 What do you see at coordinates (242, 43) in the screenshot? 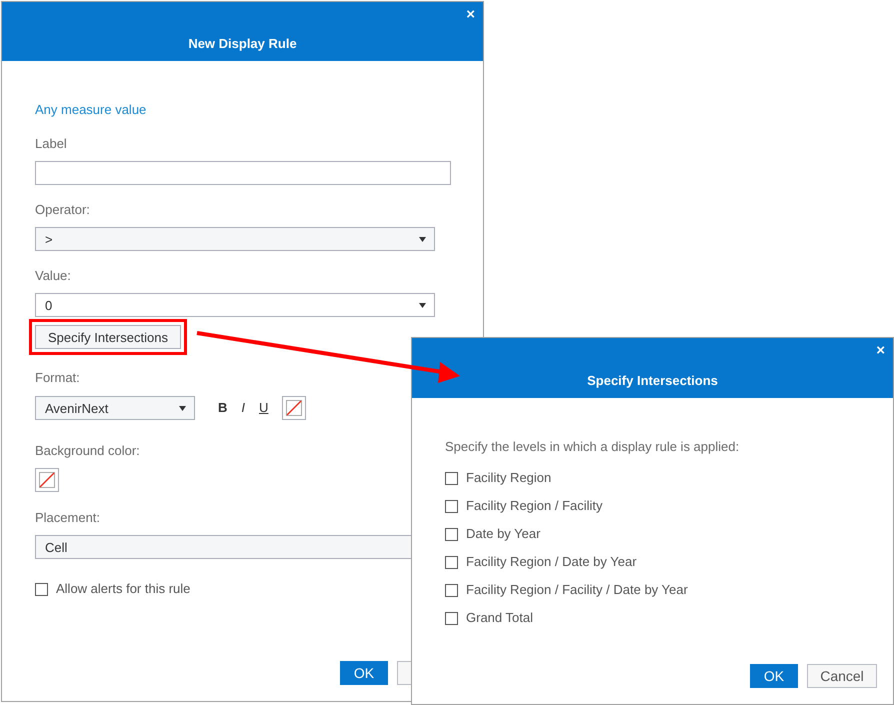
I see `dialog-title: New Display Rule` at bounding box center [242, 43].